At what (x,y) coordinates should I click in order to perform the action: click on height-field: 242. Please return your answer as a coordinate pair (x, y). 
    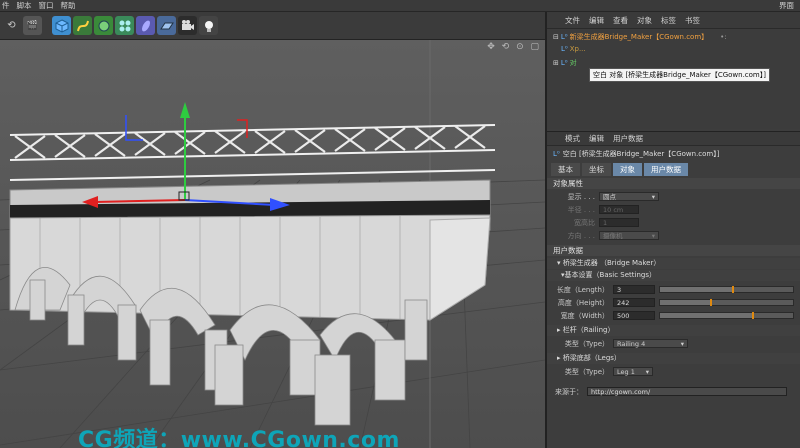
    Looking at the image, I should click on (634, 302).